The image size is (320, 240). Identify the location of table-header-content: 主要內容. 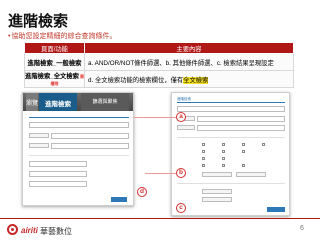
(189, 48).